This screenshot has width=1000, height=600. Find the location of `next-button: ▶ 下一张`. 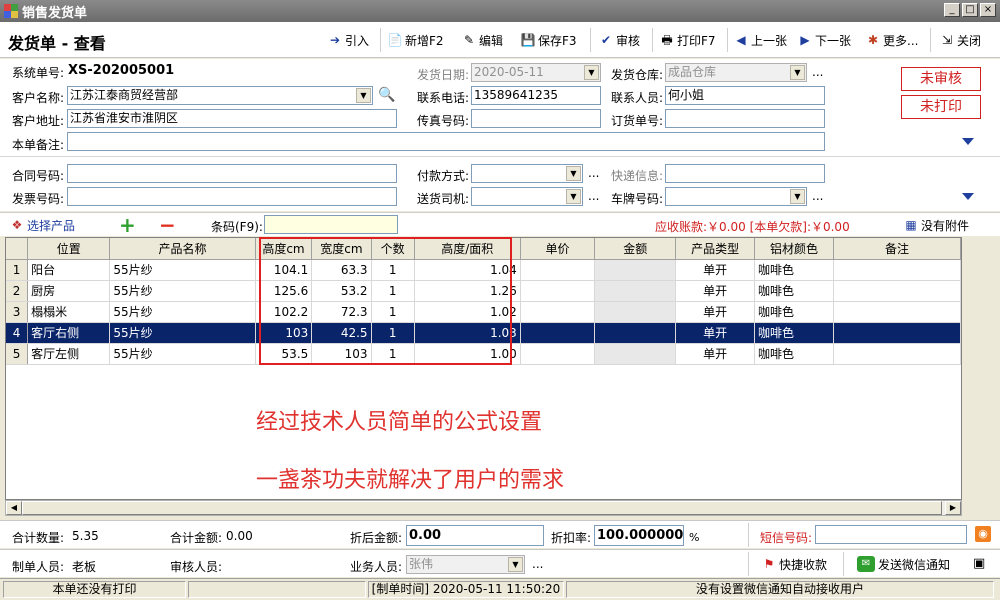

next-button: ▶ 下一张 is located at coordinates (824, 40).